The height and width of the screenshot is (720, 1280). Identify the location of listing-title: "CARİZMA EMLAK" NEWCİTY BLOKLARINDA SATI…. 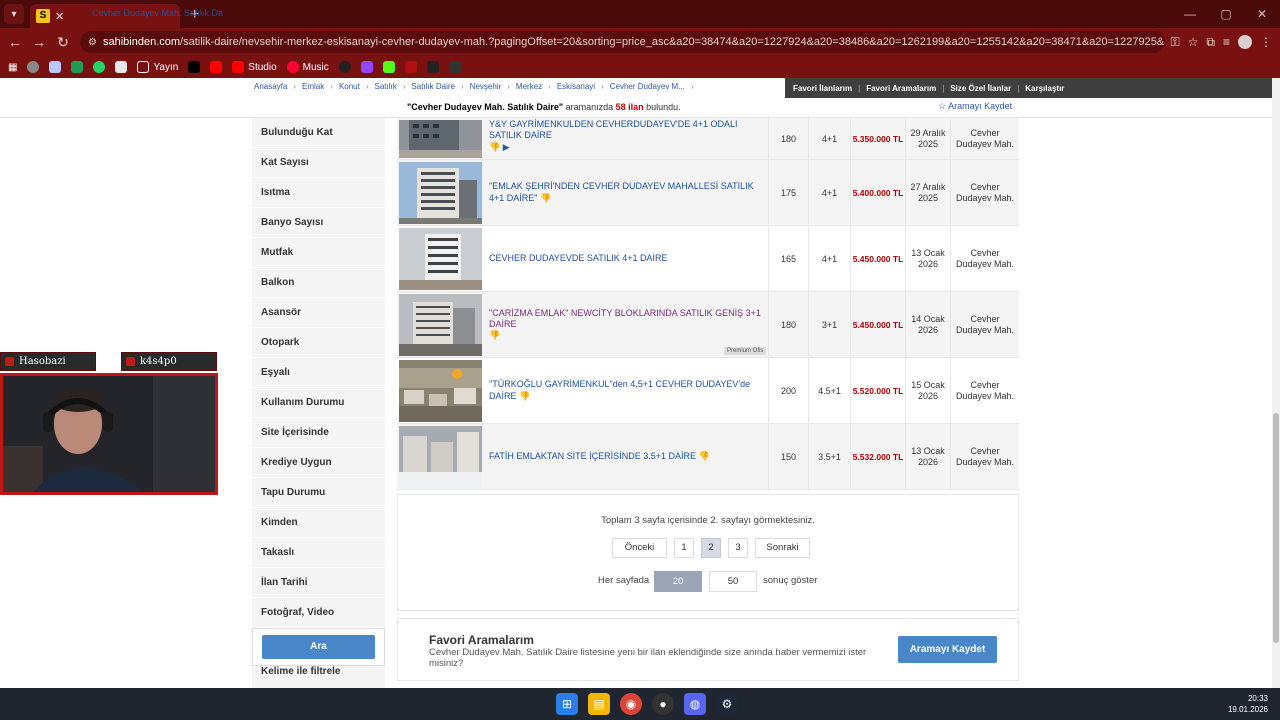
(626, 324).